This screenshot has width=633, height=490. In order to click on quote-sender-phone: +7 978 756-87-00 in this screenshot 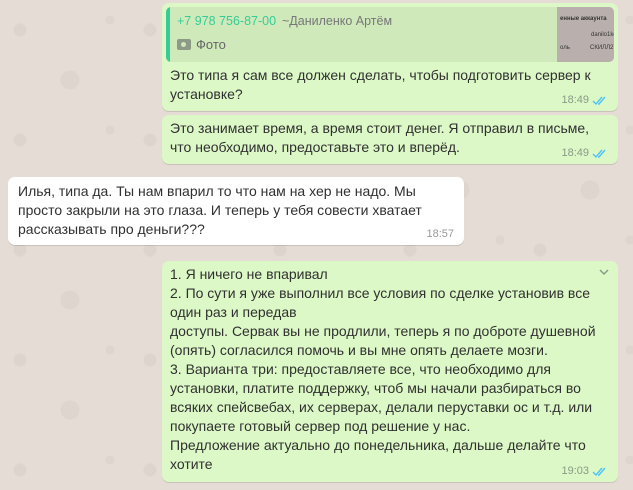, I will do `click(227, 21)`.